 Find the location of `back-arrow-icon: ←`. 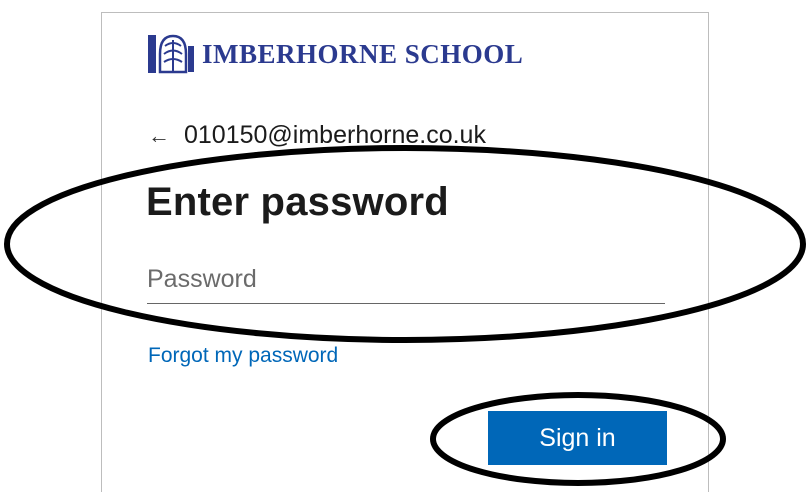

back-arrow-icon: ← is located at coordinates (159, 135).